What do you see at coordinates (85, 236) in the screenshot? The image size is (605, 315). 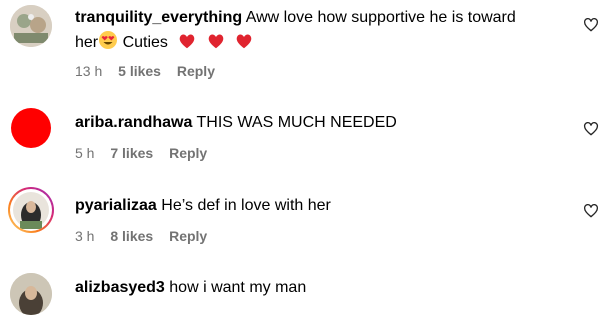 I see `timestamp: 3 h` at bounding box center [85, 236].